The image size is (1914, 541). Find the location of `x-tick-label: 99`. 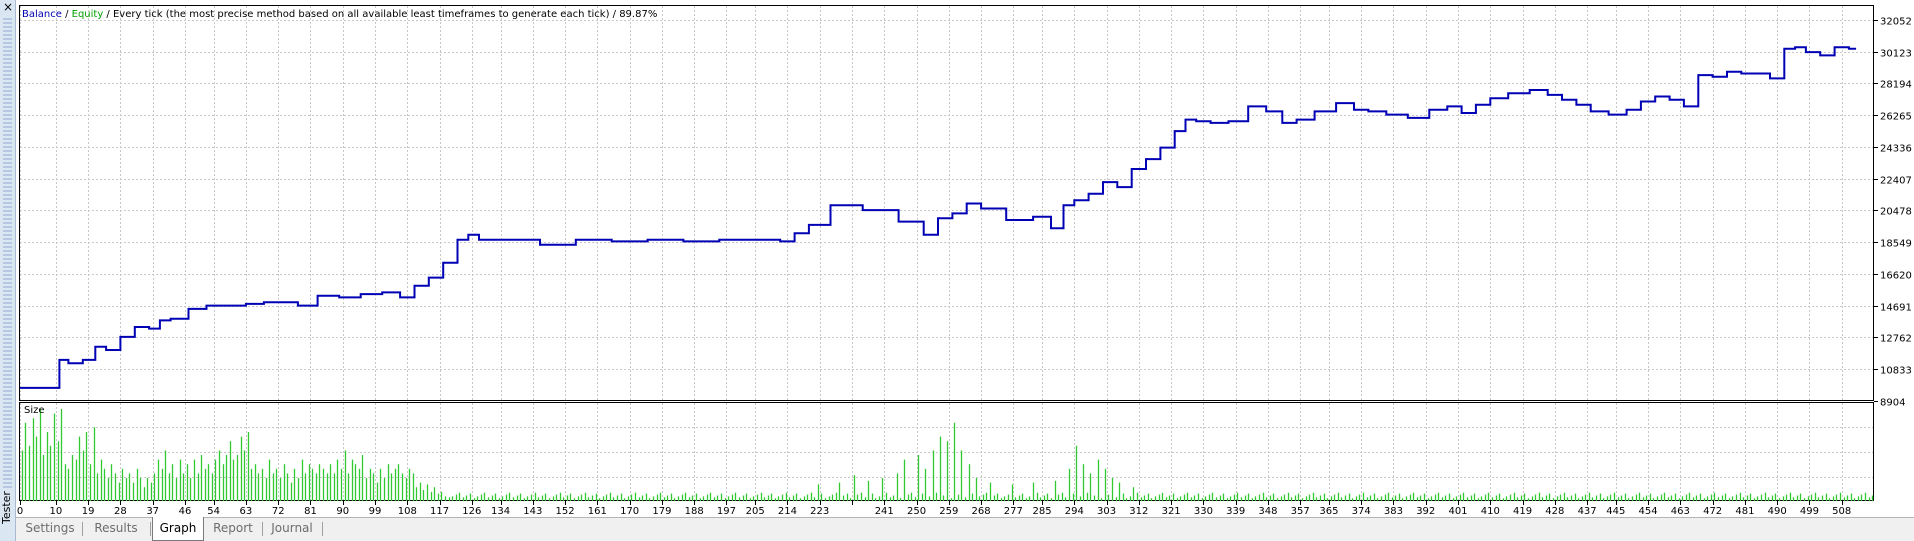

x-tick-label: 99 is located at coordinates (375, 511).